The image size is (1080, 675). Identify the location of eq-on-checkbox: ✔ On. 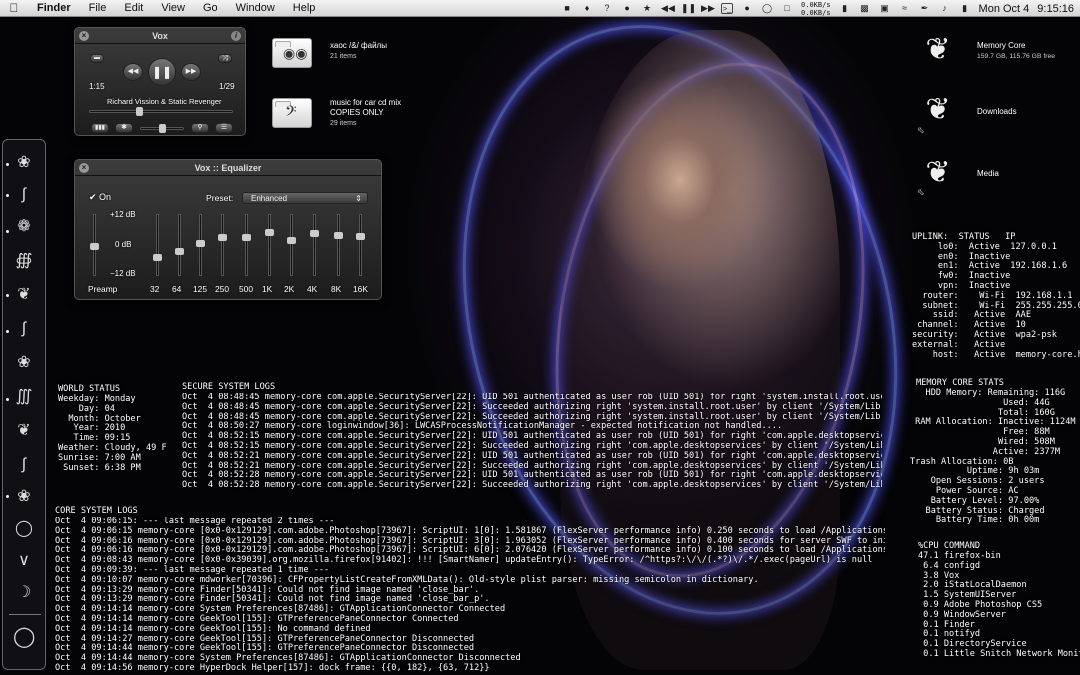
(100, 197).